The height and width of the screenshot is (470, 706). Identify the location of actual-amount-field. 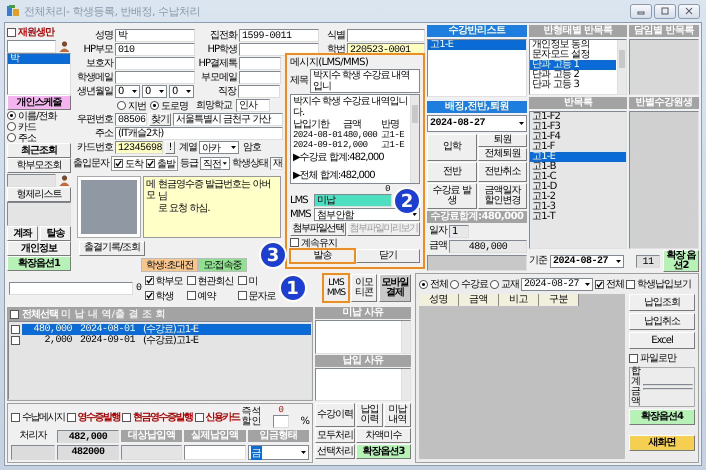
(215, 452).